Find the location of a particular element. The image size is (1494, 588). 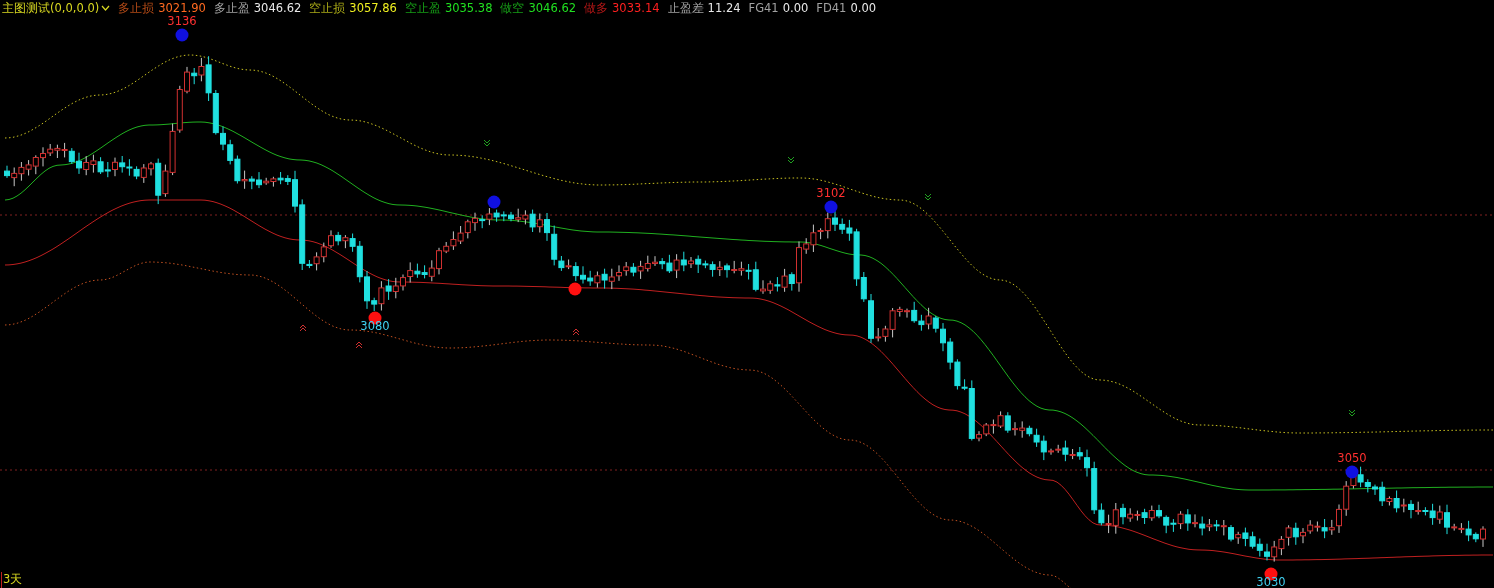

marker-line is located at coordinates (1, 579).